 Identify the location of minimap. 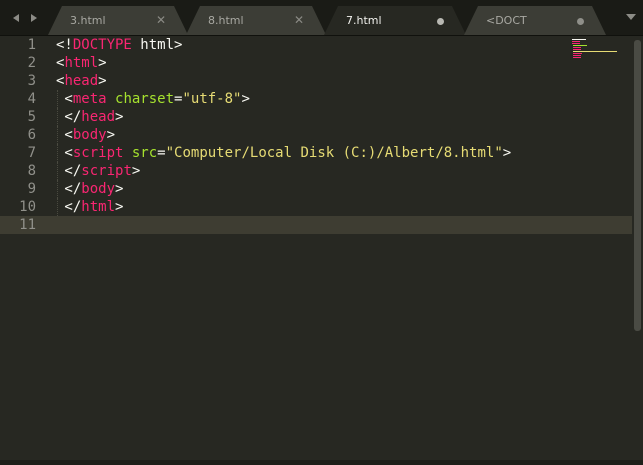
(598, 53).